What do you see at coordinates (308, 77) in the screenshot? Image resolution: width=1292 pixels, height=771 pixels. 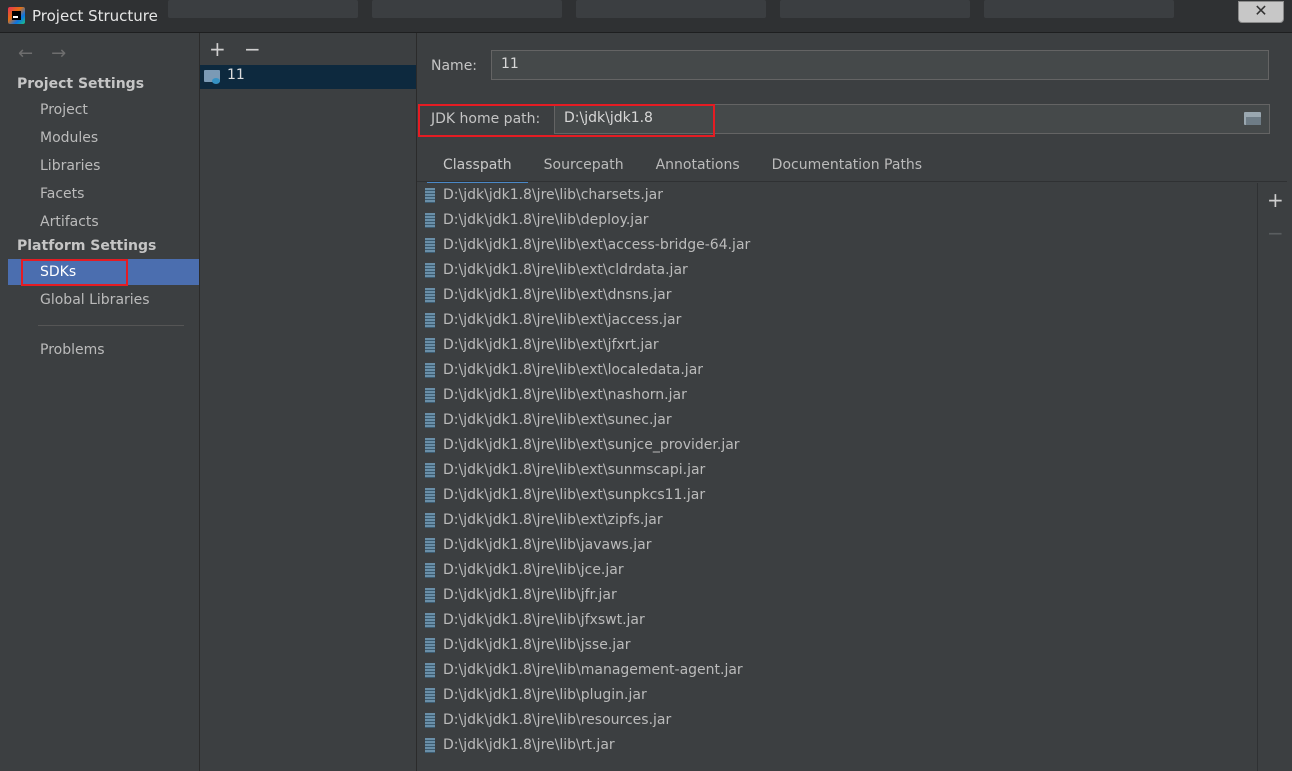 I see `sdk-list-item: 11` at bounding box center [308, 77].